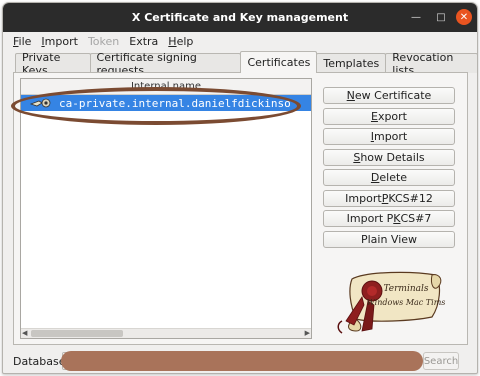 The width and height of the screenshot is (480, 376). What do you see at coordinates (406, 302) in the screenshot?
I see `stamp-text-line2: Windows Mac Tims` at bounding box center [406, 302].